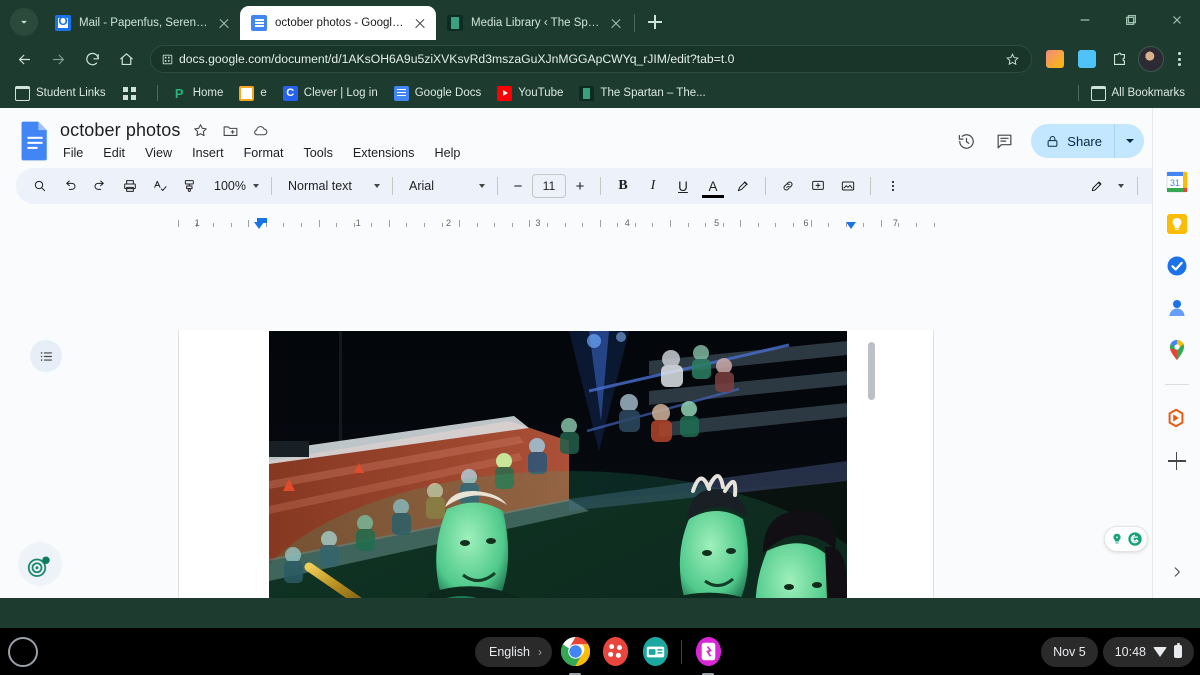  Describe the element at coordinates (548, 186) in the screenshot. I see `font-size-input: 11` at that location.